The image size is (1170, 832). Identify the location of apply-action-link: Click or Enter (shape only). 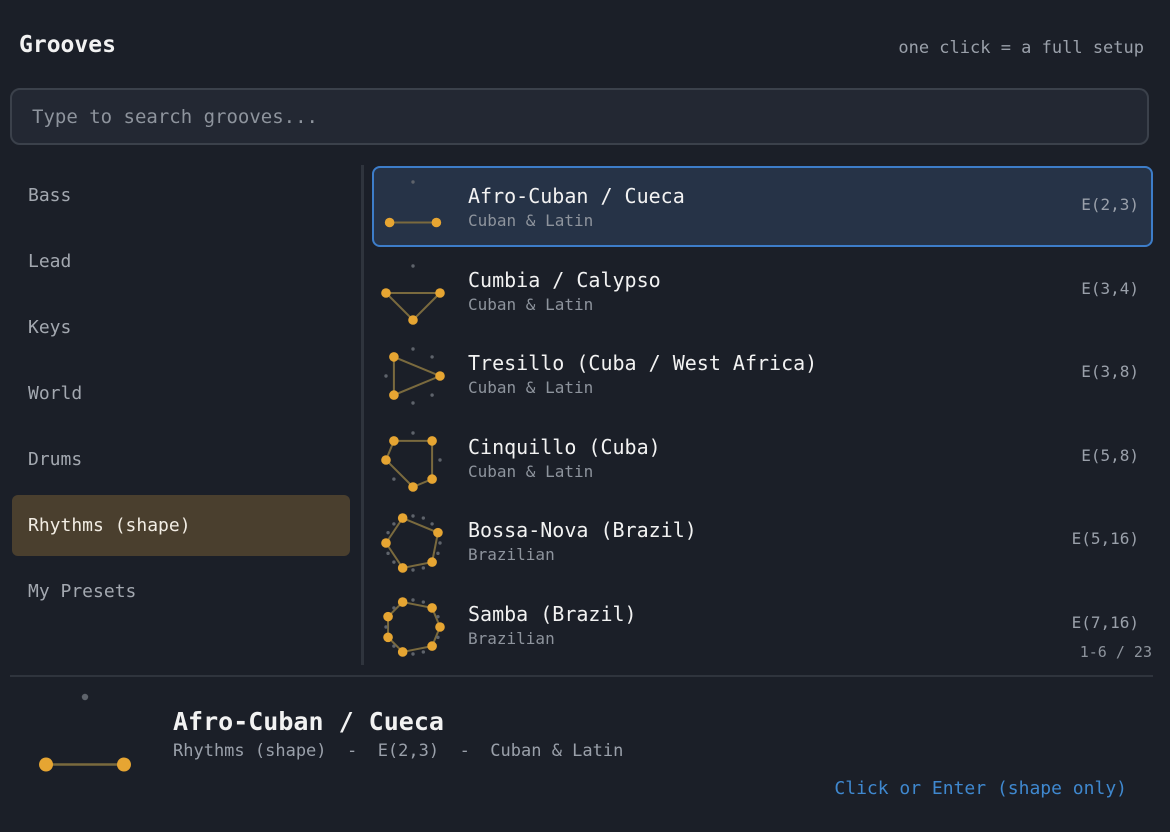
(980, 788).